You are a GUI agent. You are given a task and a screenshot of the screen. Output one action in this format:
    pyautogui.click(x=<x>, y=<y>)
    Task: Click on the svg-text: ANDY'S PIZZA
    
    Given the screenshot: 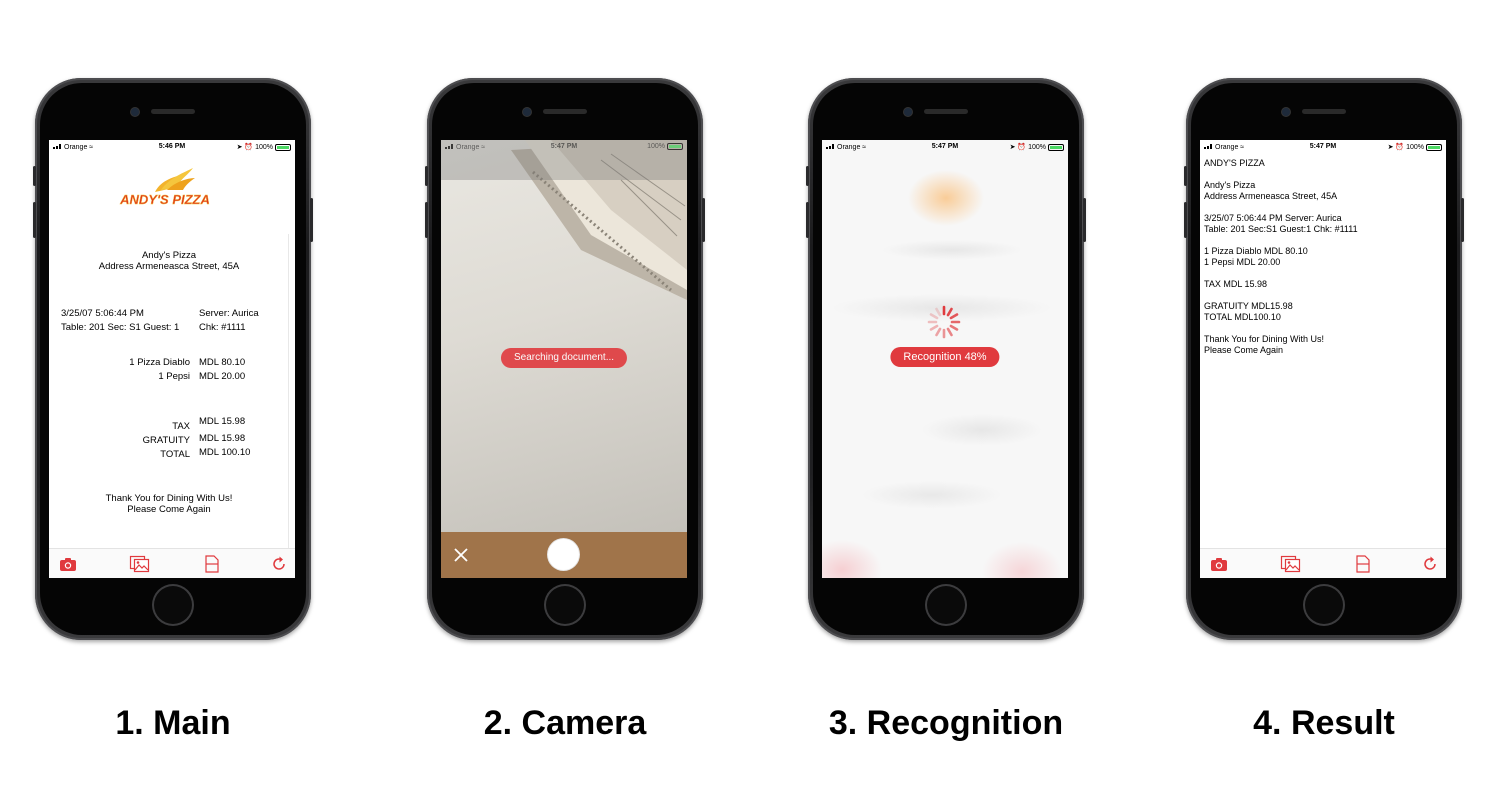 What is the action you would take?
    pyautogui.click(x=164, y=199)
    